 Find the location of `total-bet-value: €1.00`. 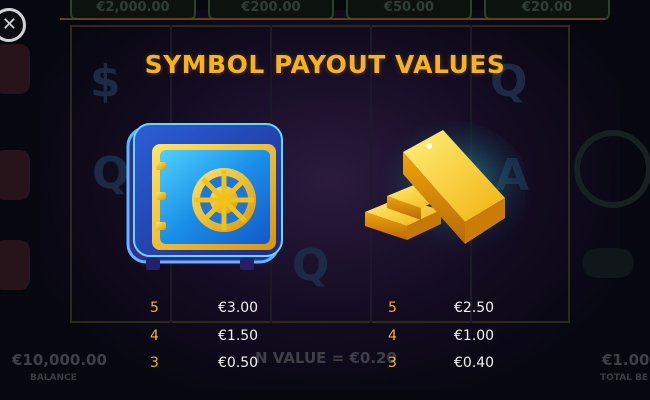

total-bet-value: €1.00 is located at coordinates (626, 360).